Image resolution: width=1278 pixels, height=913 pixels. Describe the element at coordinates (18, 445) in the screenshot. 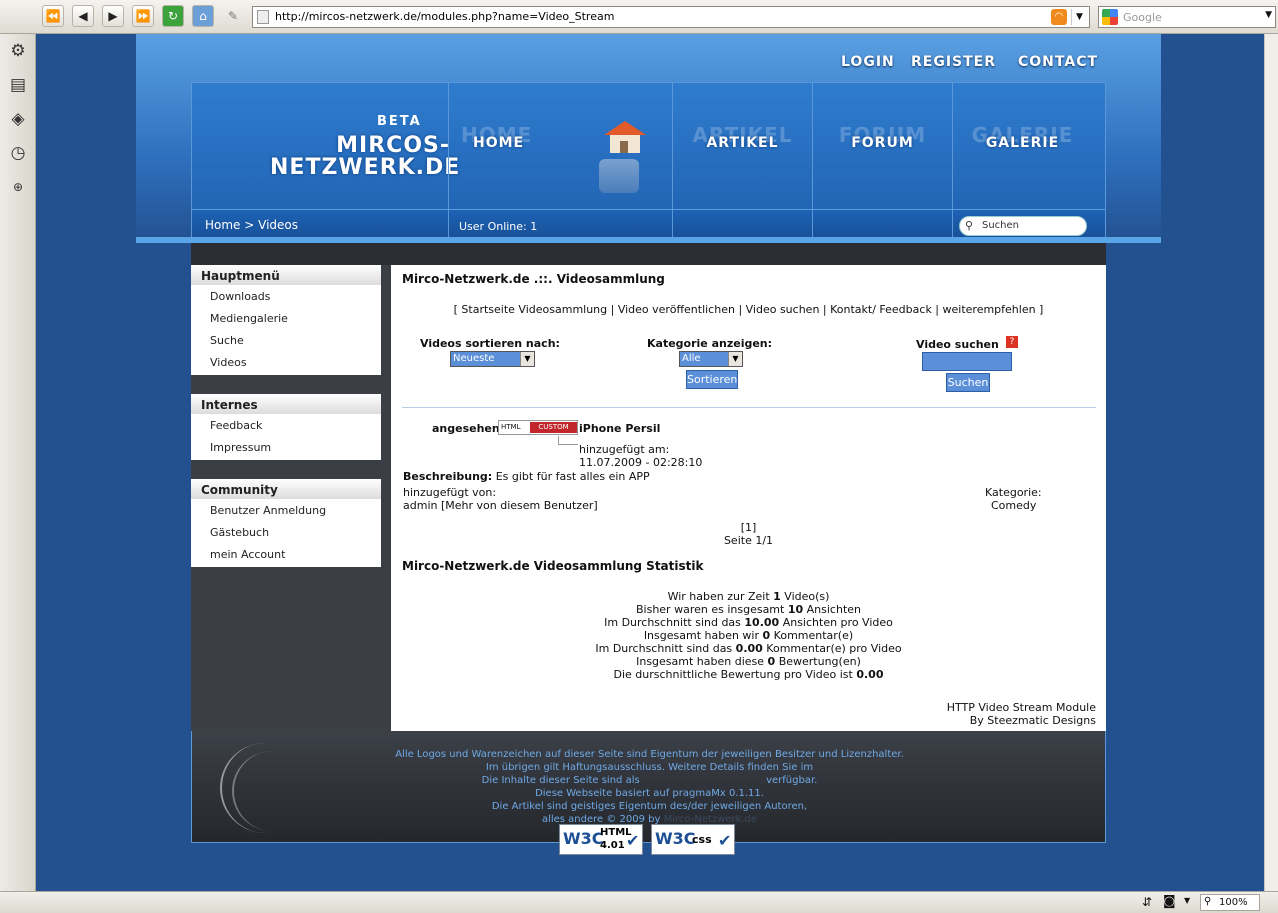

I see `browser-sidebar: ★ ⚙ ▤ ◈ ◷ ⊕` at that location.